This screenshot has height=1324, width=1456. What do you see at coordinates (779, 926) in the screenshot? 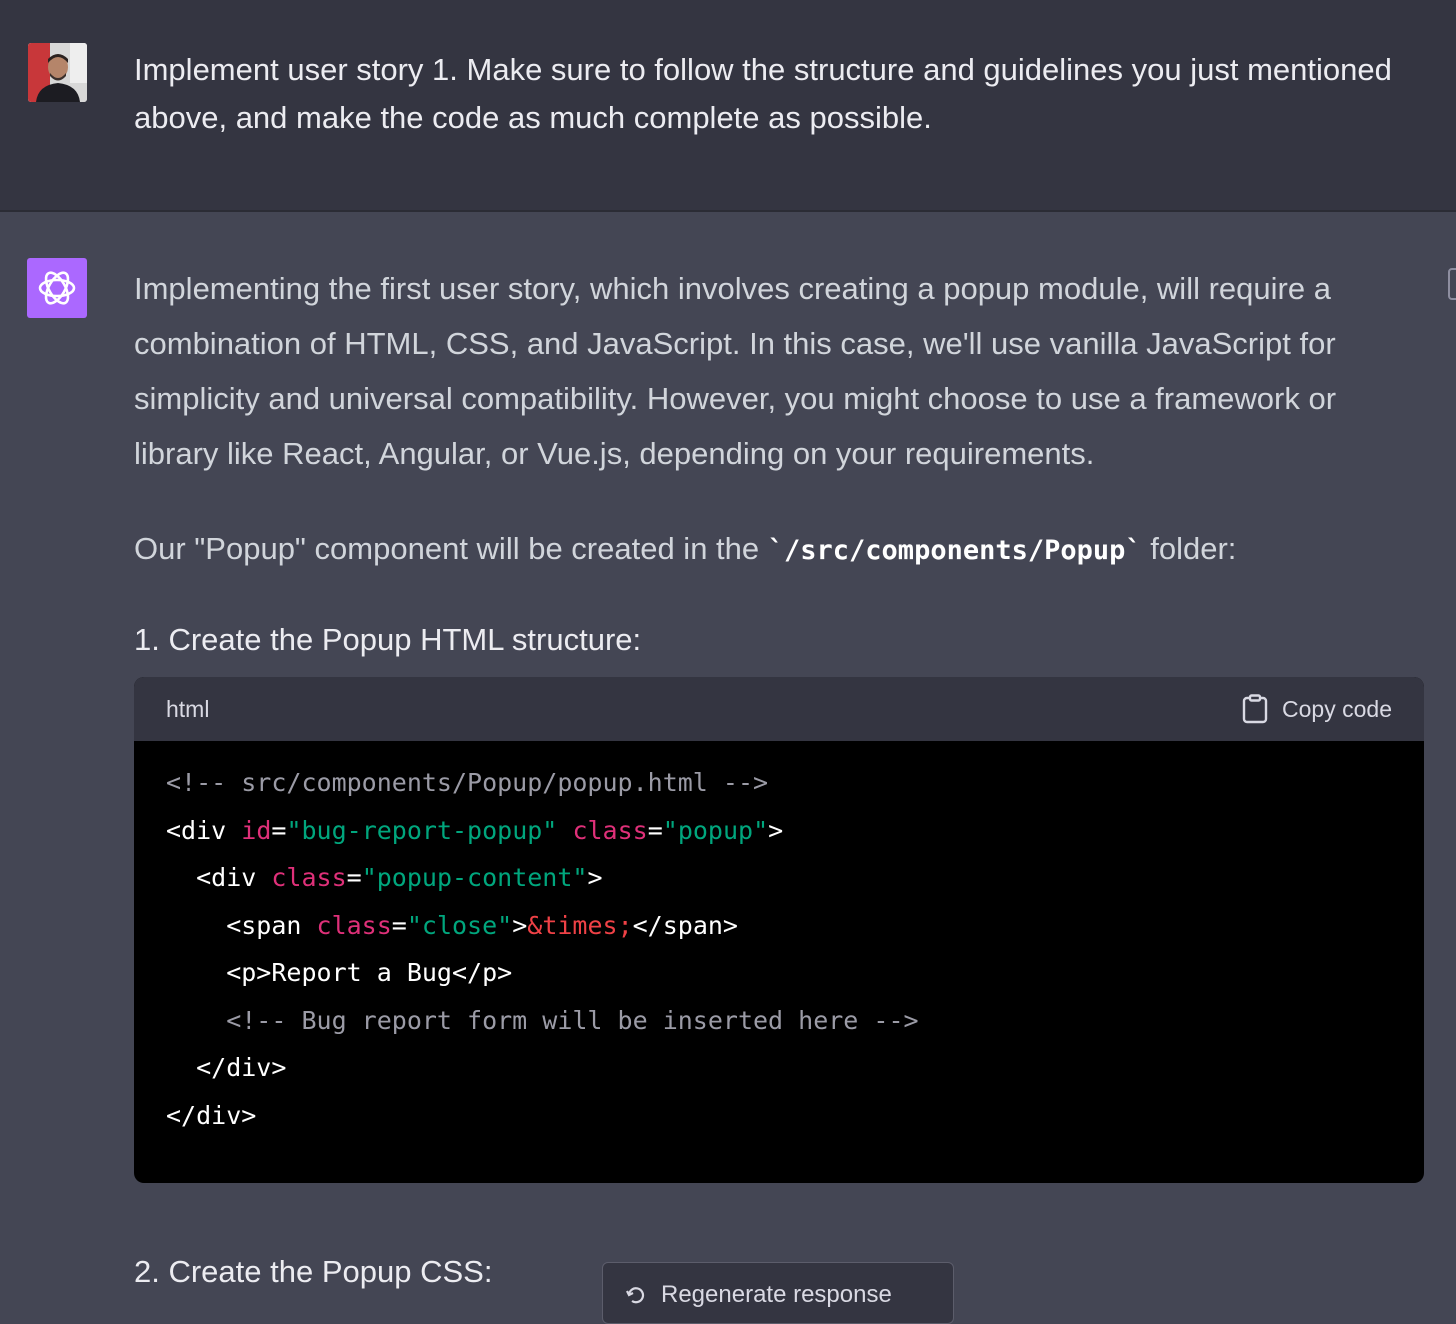
I see `code-line: <span class="close">&times;</span>` at bounding box center [779, 926].